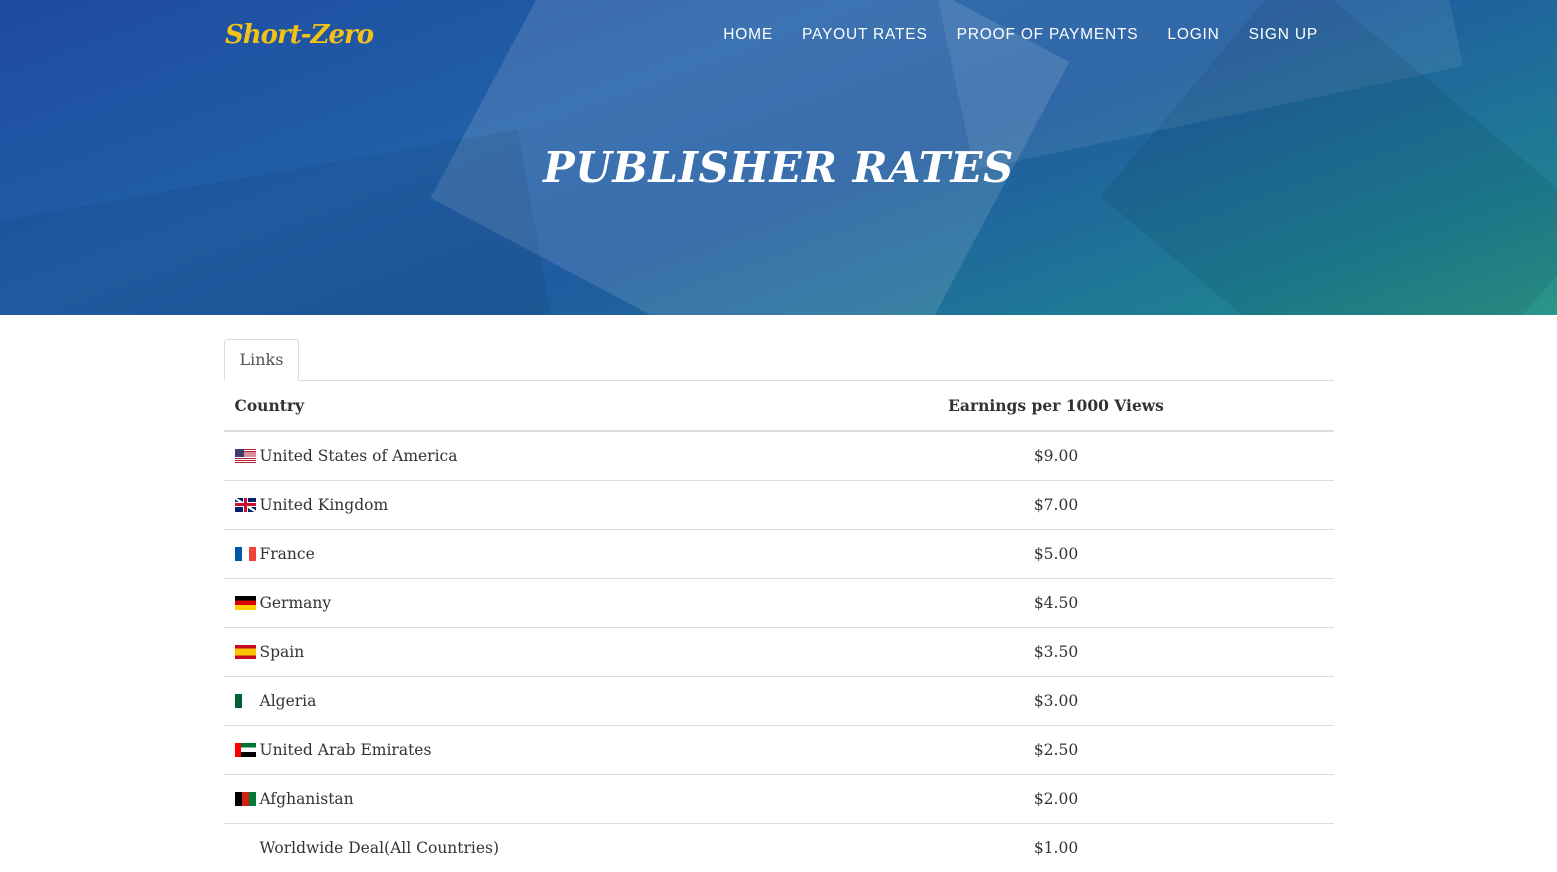 The height and width of the screenshot is (872, 1557). What do you see at coordinates (245, 602) in the screenshot?
I see `germany-flag-icon` at bounding box center [245, 602].